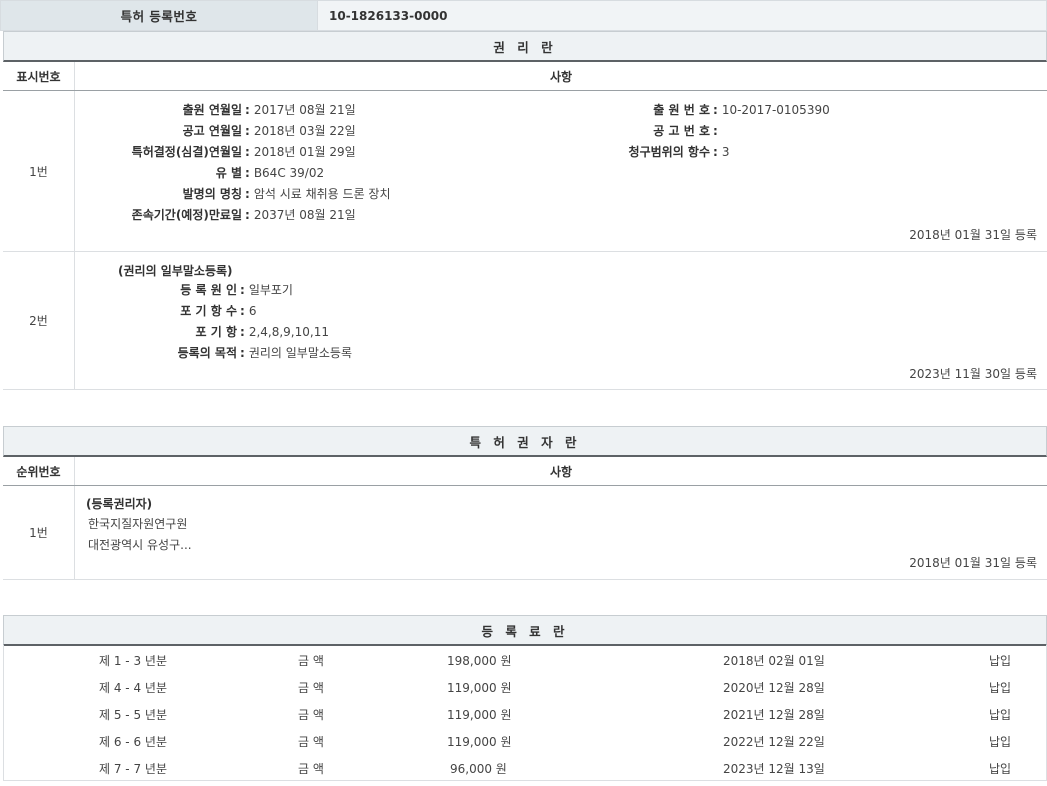 Image resolution: width=1047 pixels, height=786 pixels. What do you see at coordinates (39, 171) in the screenshot?
I see `rights-row-number: 1번` at bounding box center [39, 171].